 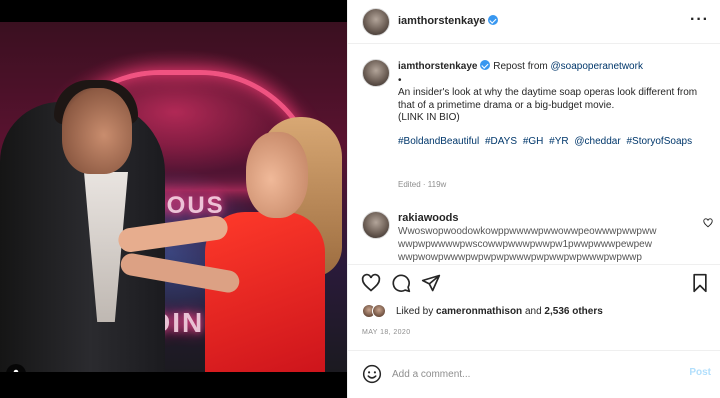 I want to click on paper-plane-icon, so click(x=431, y=283).